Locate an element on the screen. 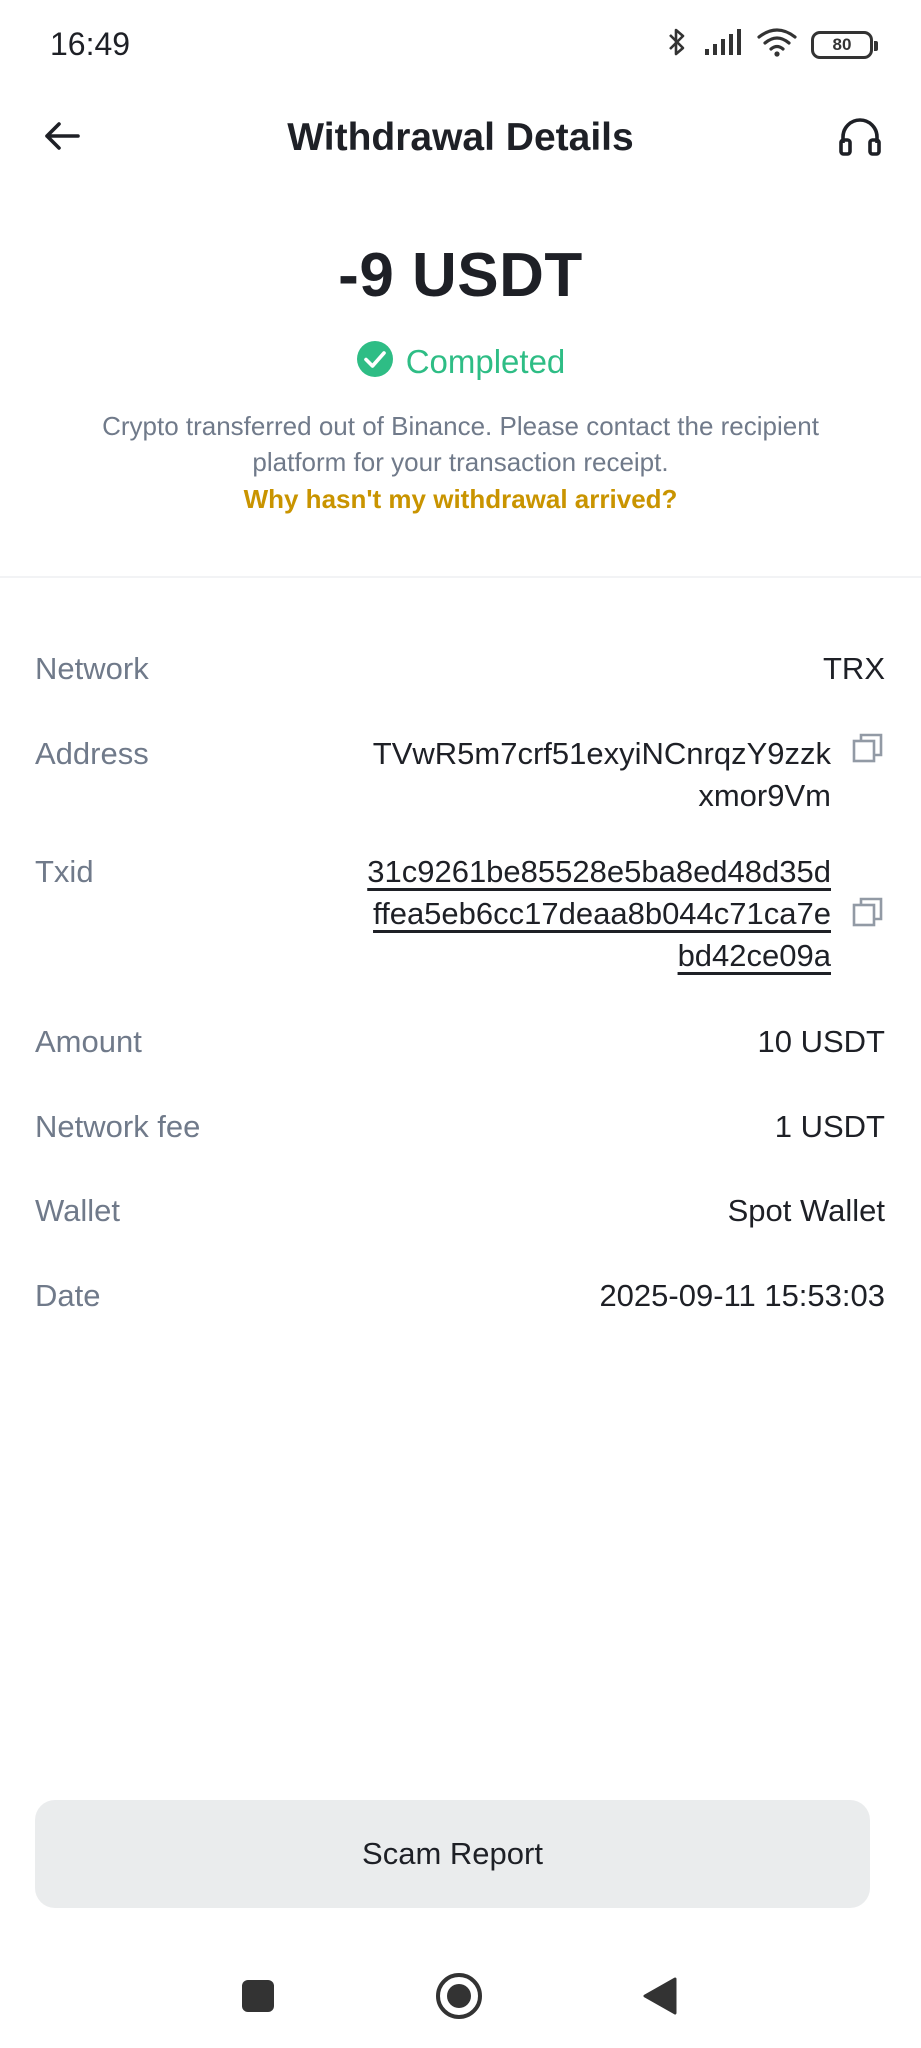  address-value: TVwR5m7crf51exyiNCnrqzY9zzkxmor9Vm is located at coordinates (601, 774).